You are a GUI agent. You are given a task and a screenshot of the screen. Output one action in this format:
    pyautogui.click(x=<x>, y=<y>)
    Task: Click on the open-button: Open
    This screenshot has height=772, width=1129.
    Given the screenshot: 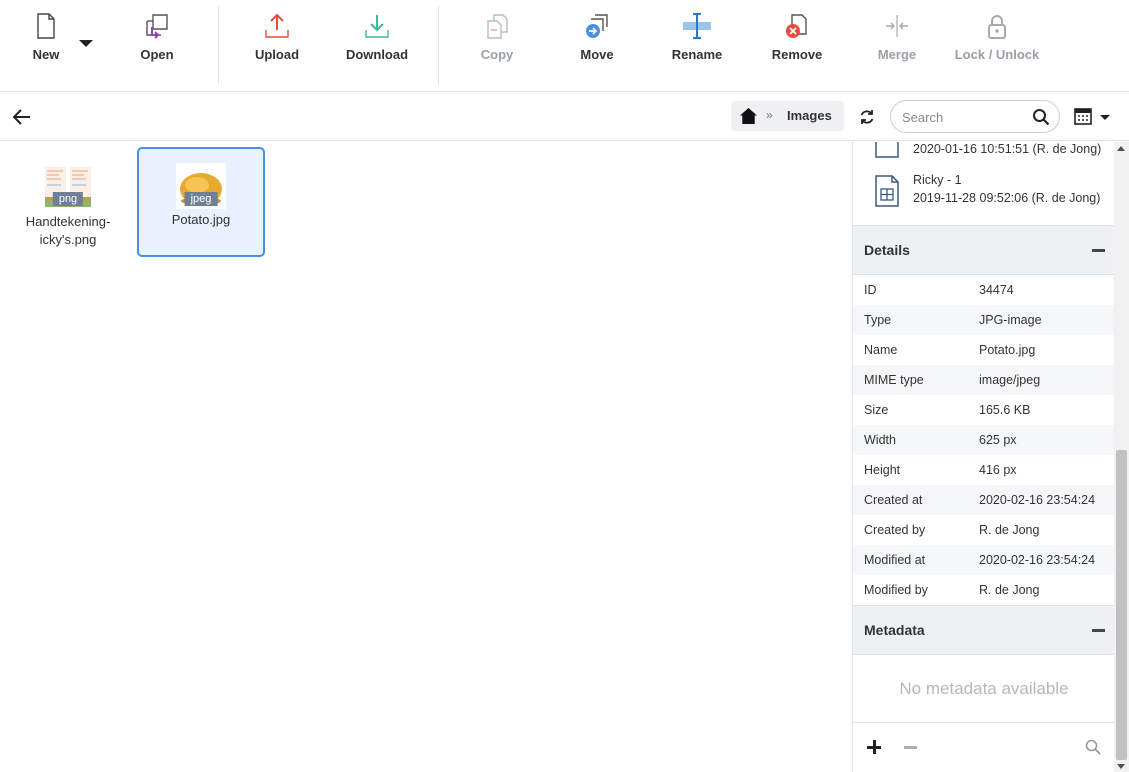 What is the action you would take?
    pyautogui.click(x=157, y=45)
    